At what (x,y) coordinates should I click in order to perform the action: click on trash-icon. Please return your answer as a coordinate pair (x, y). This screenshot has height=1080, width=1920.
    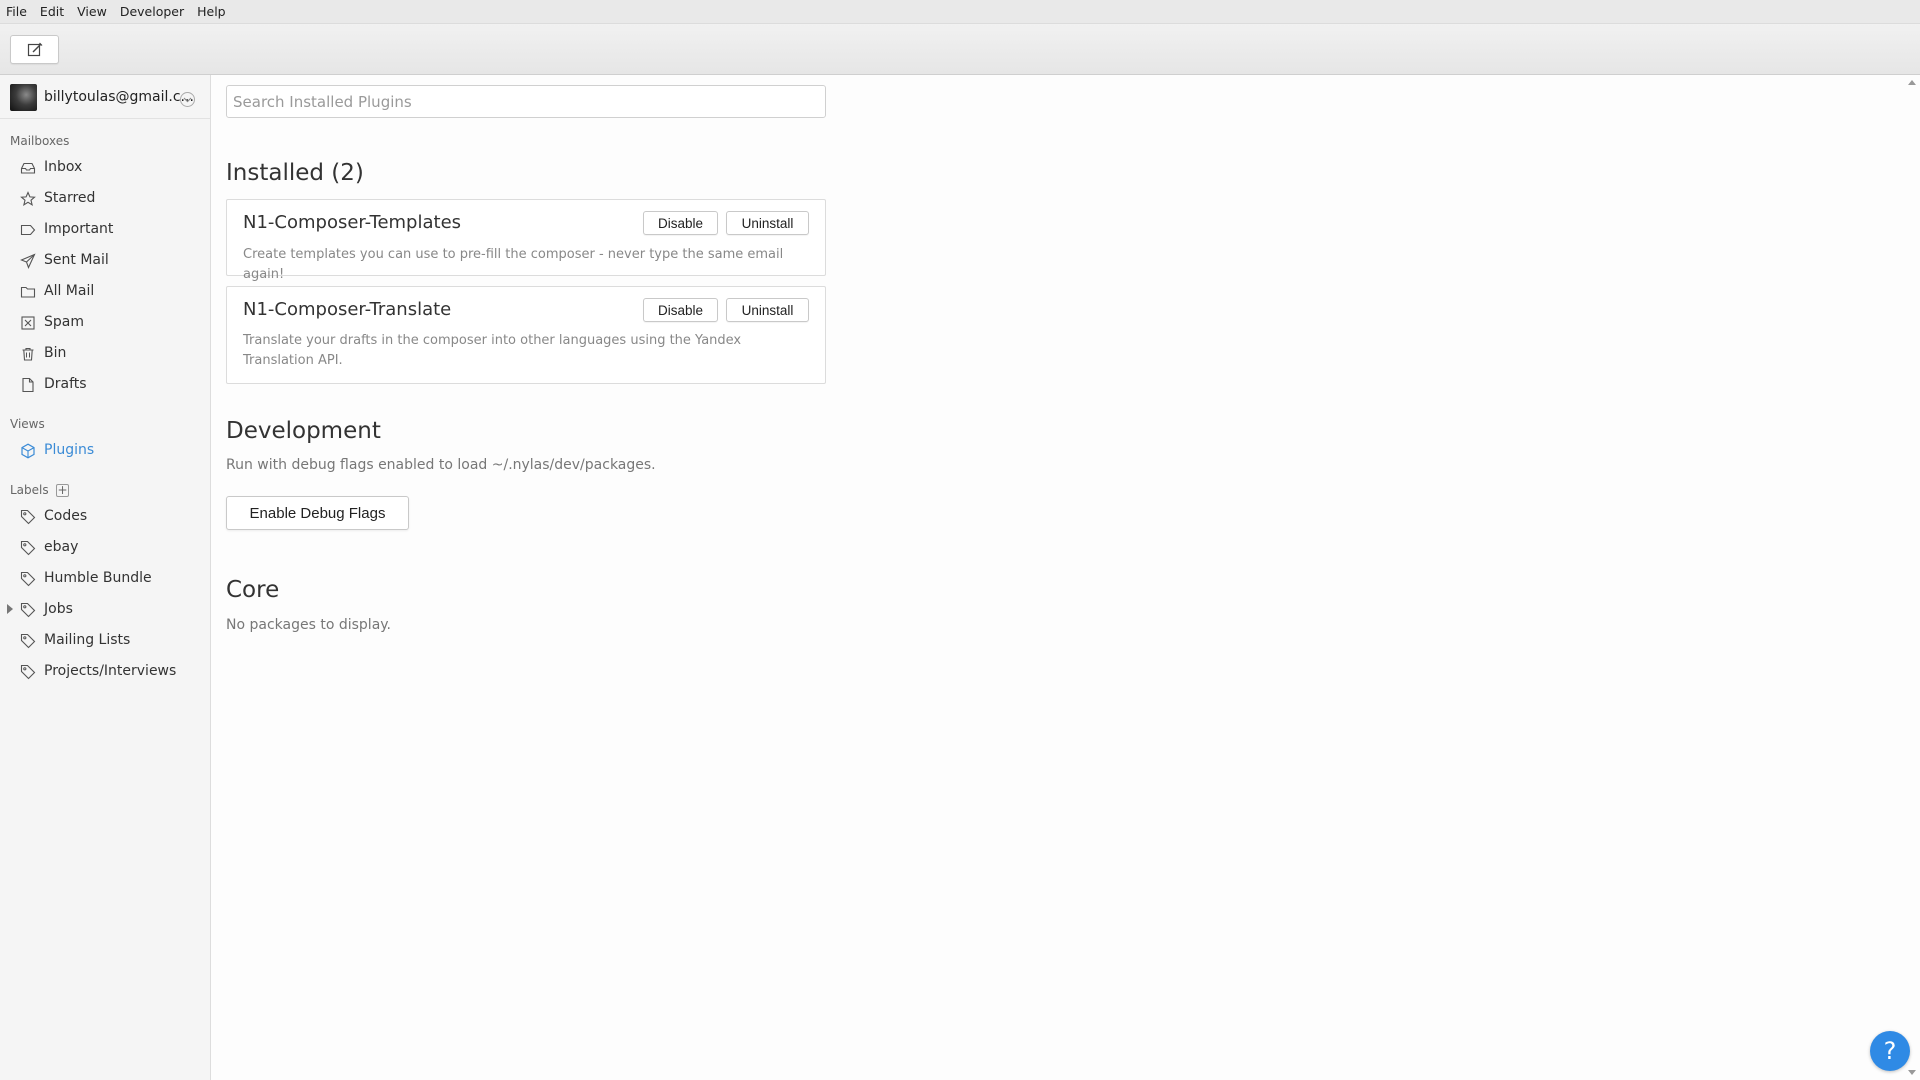
    Looking at the image, I should click on (28, 354).